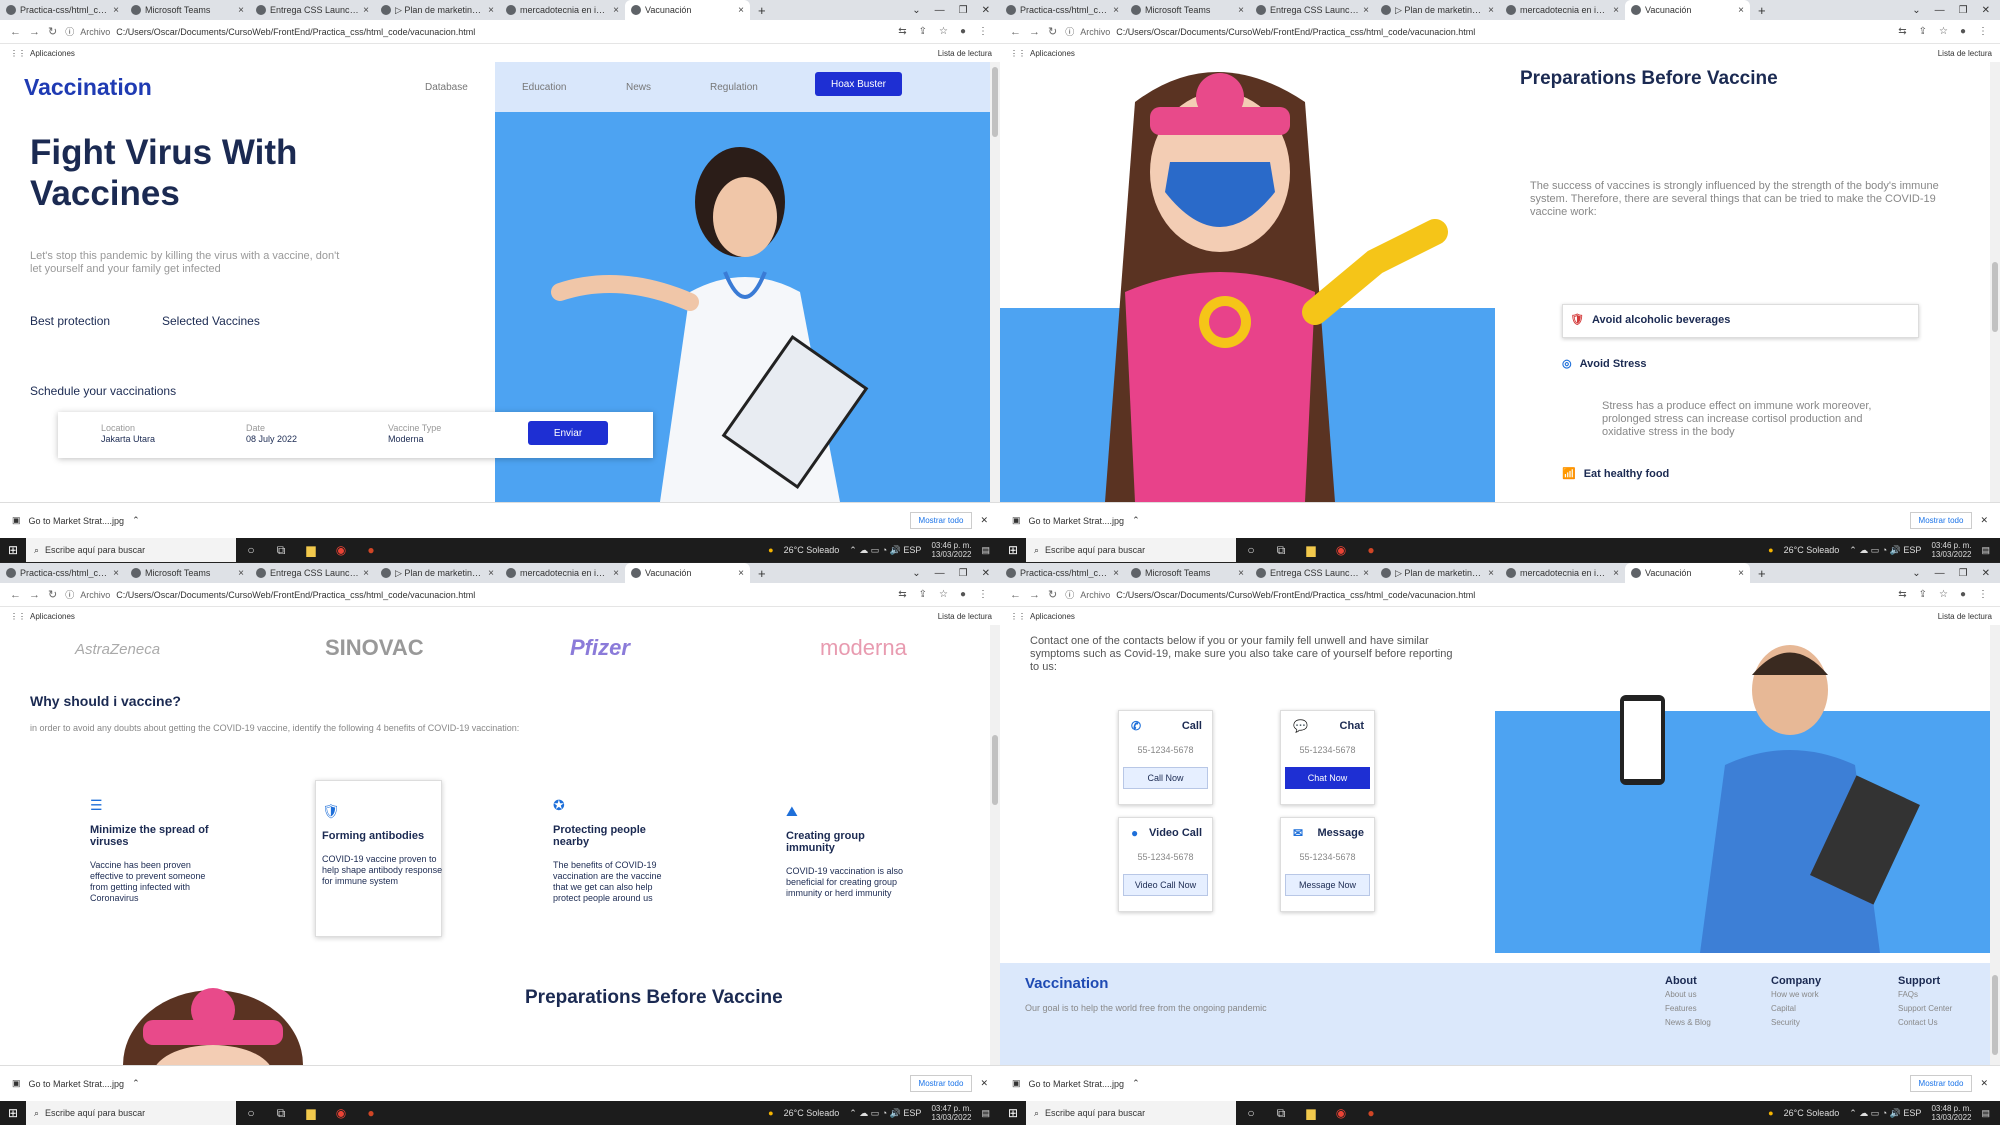 This screenshot has width=2000, height=1125. What do you see at coordinates (271, 434) in the screenshot?
I see `date-field: Date 08 July 2022` at bounding box center [271, 434].